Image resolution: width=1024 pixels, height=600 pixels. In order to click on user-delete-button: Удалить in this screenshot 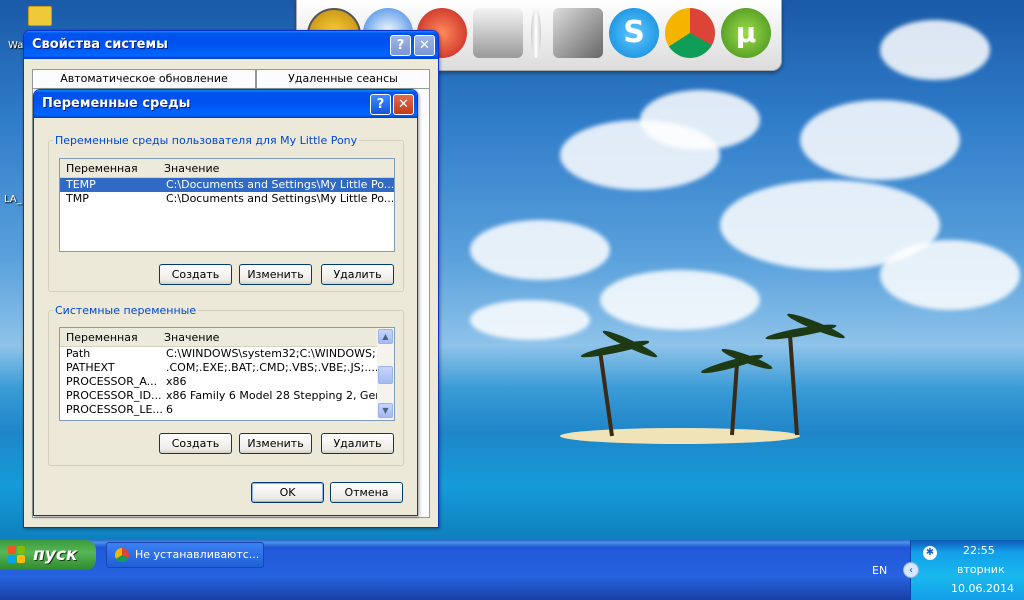, I will do `click(357, 274)`.